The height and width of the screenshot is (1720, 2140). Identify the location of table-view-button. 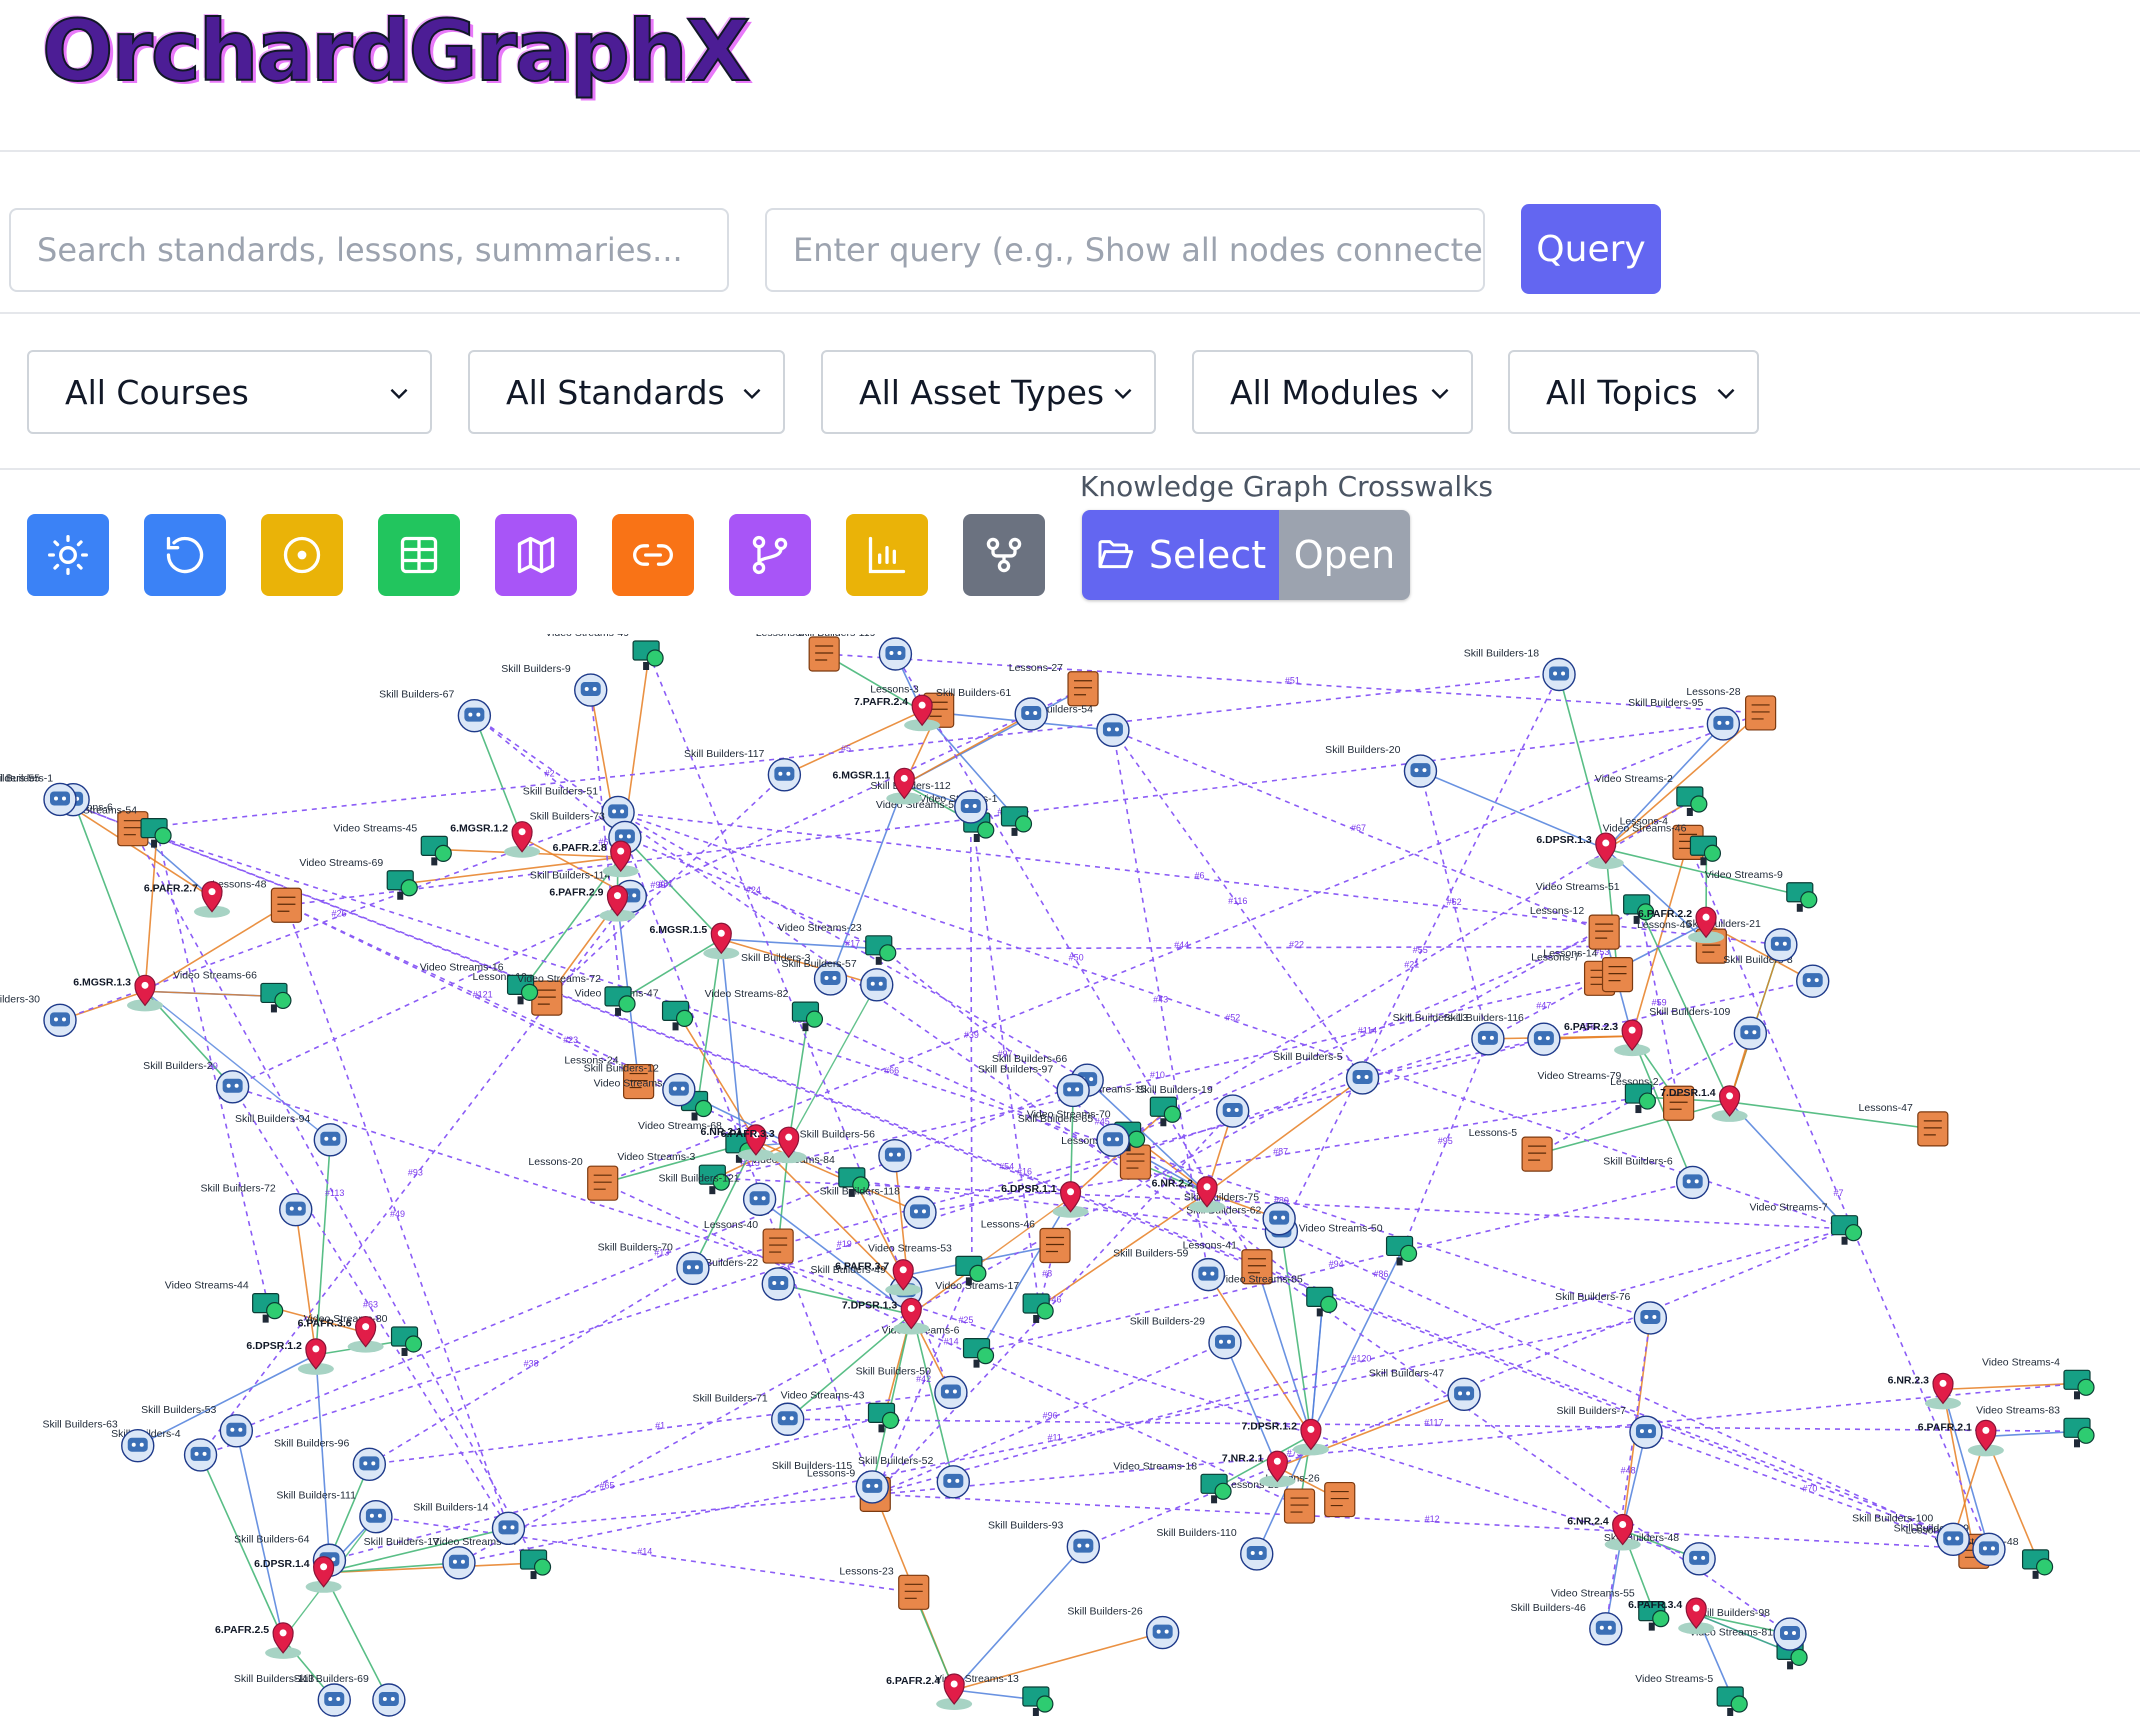
(419, 555).